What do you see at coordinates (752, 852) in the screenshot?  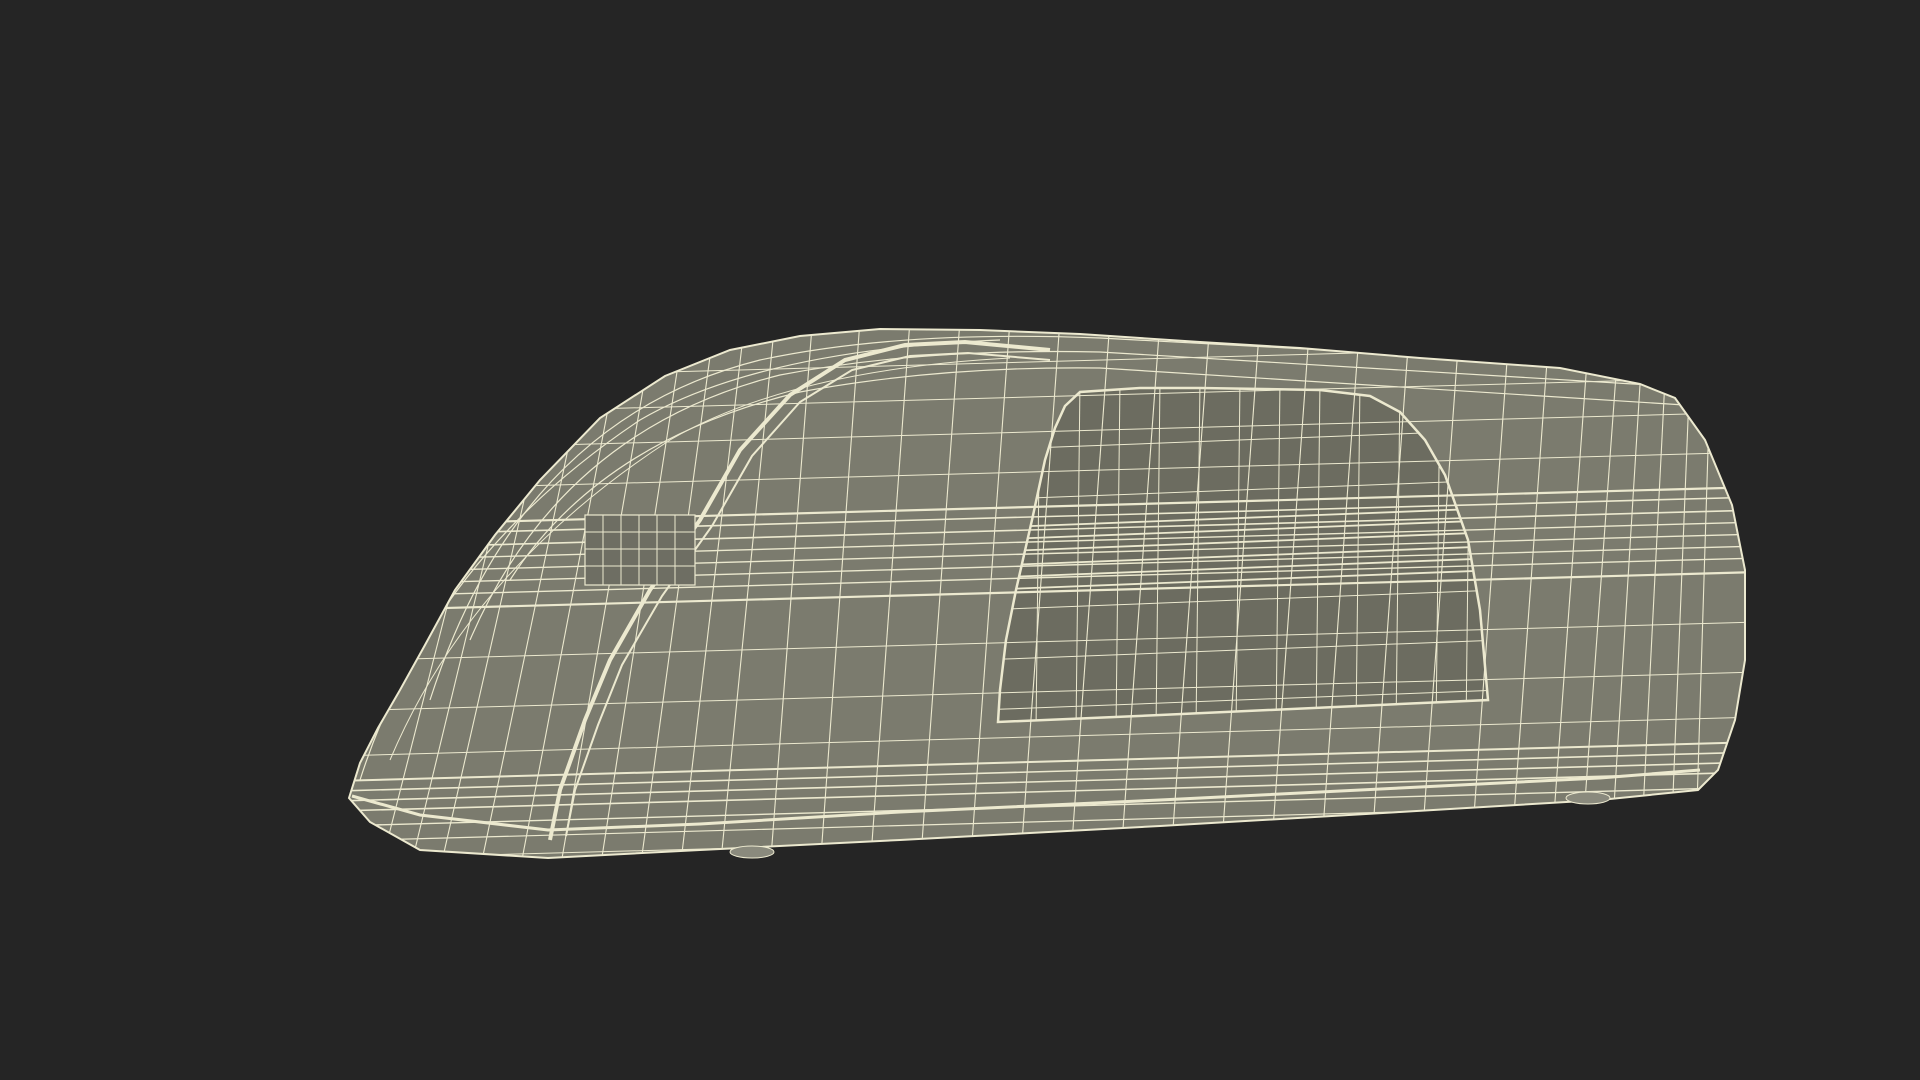 I see `wheel-front` at bounding box center [752, 852].